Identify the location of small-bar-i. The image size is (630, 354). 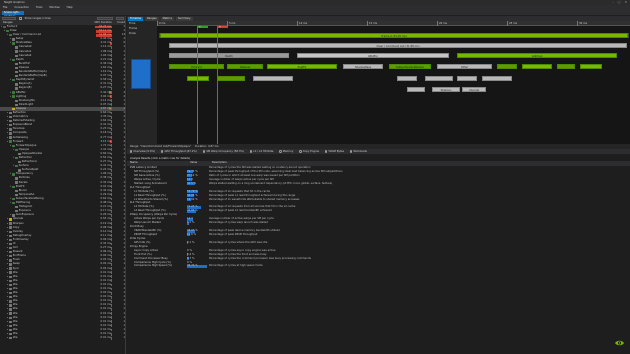
(439, 78).